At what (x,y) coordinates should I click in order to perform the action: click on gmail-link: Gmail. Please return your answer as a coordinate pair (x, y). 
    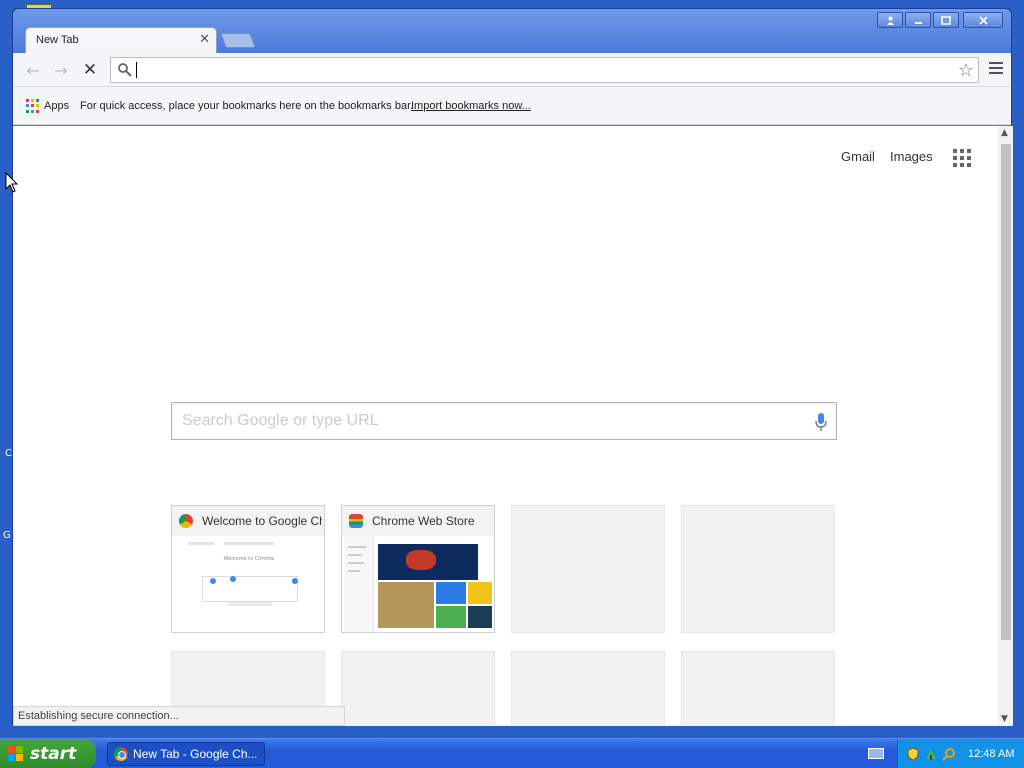
    Looking at the image, I should click on (858, 156).